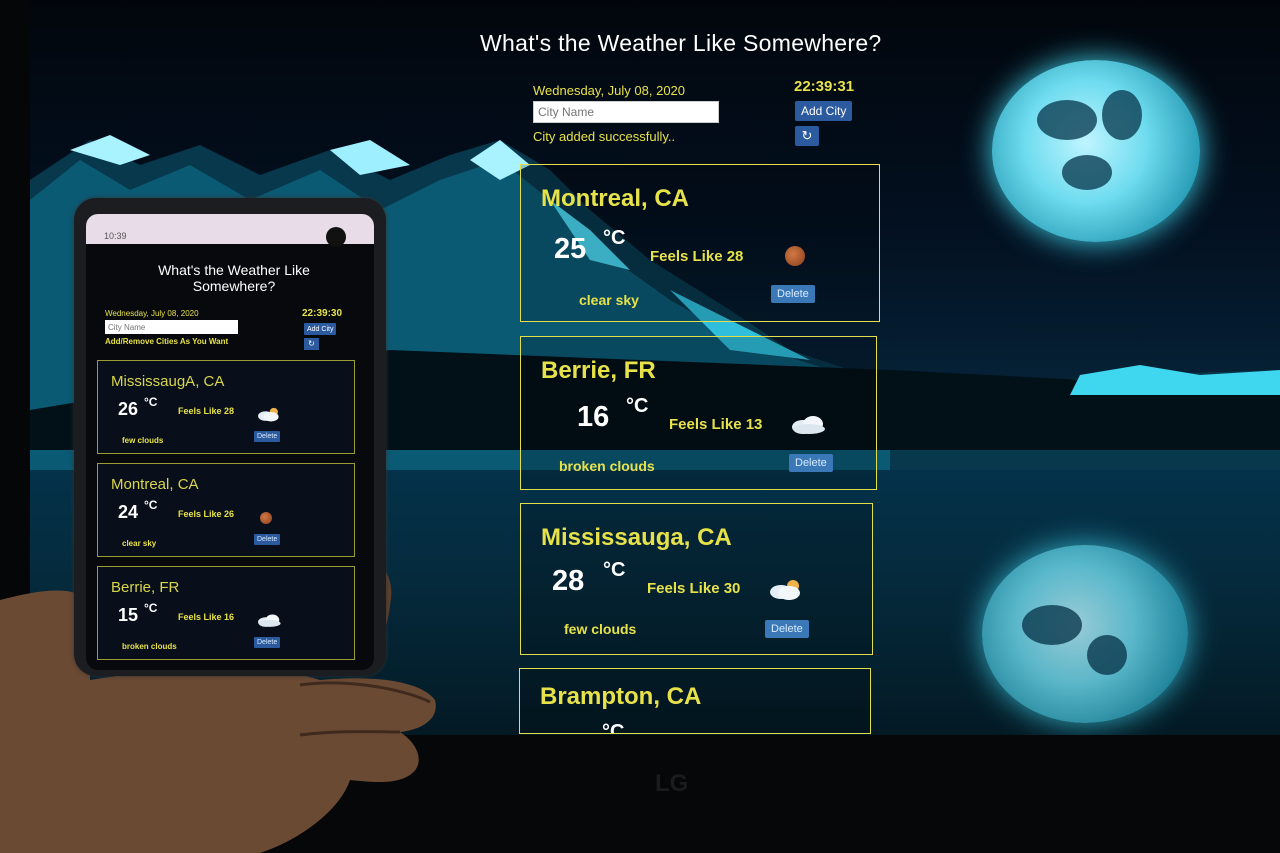 The height and width of the screenshot is (853, 1280). What do you see at coordinates (1096, 151) in the screenshot?
I see `moon-image` at bounding box center [1096, 151].